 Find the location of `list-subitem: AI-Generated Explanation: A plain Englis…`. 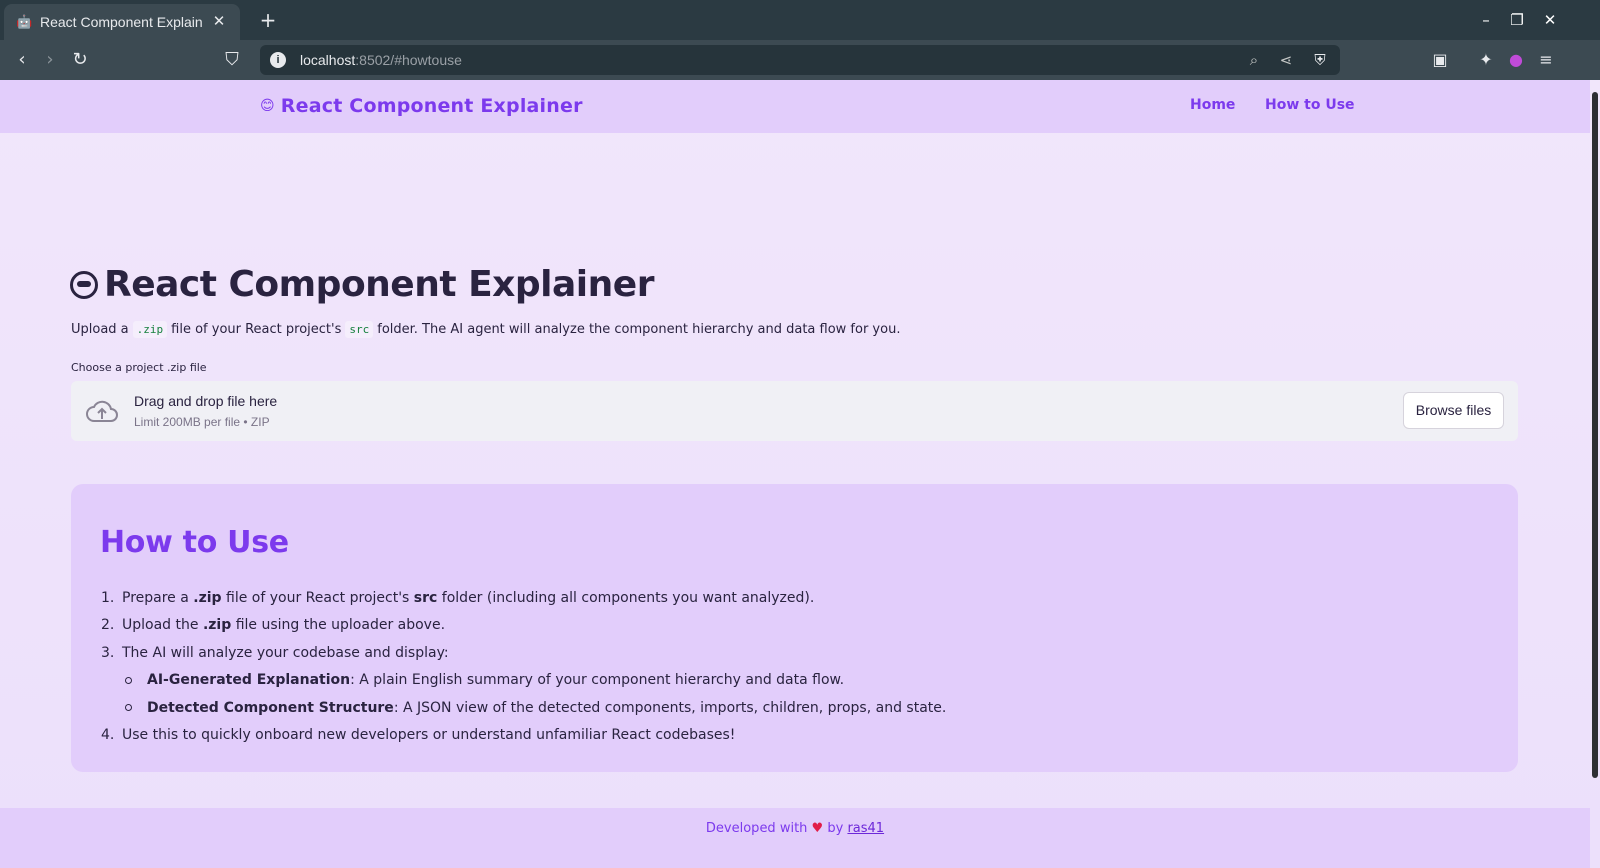

list-subitem: AI-Generated Explanation: A plain Englis… is located at coordinates (523, 681).